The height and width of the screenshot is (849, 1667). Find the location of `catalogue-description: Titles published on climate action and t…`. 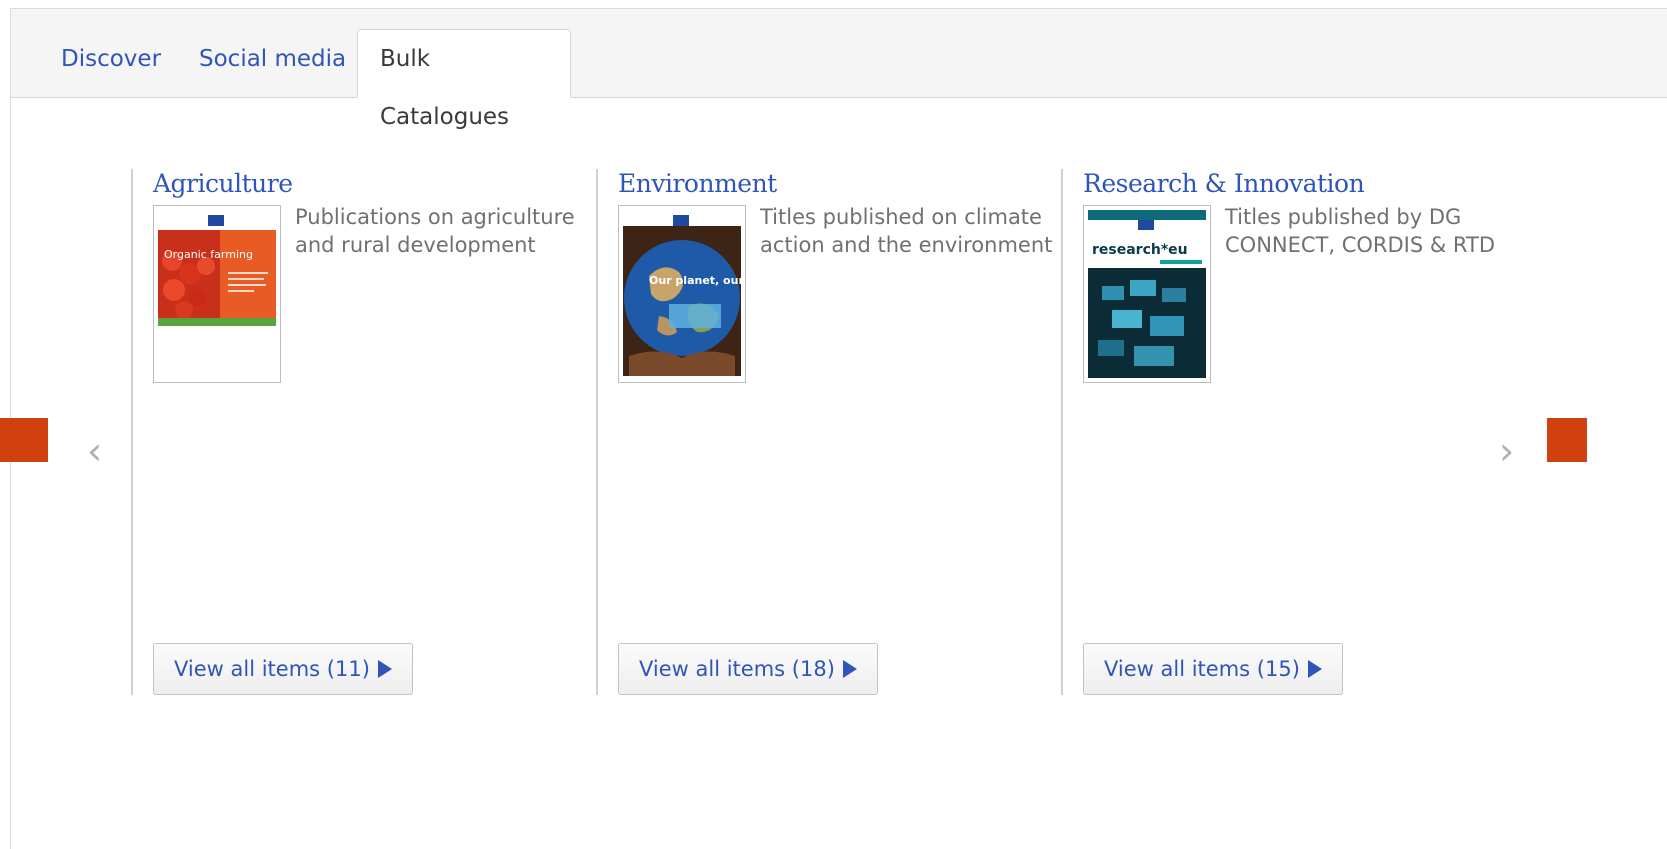

catalogue-description: Titles published on climate action and t… is located at coordinates (906, 231).